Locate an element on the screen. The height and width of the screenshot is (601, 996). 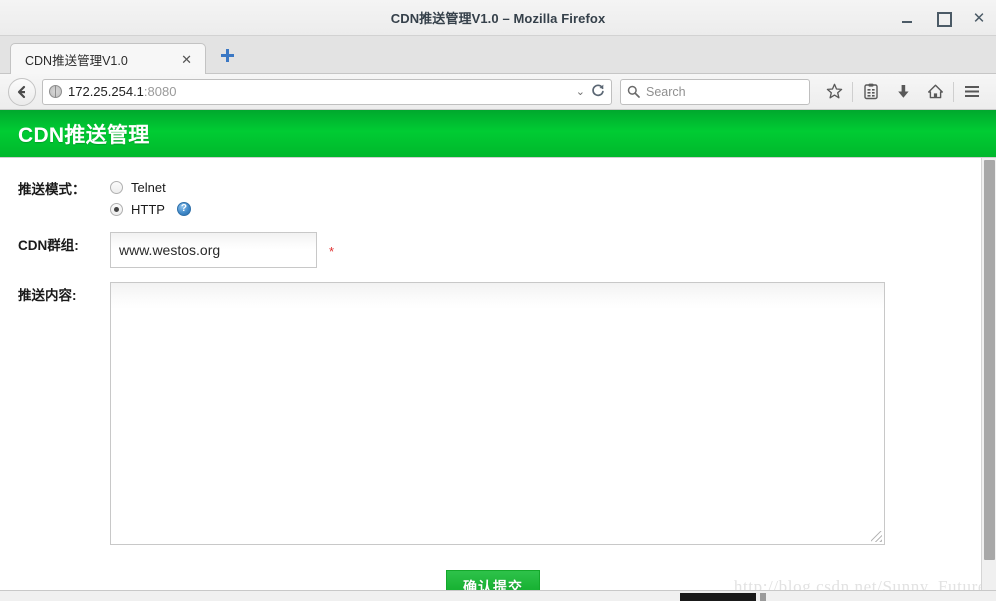
resize-grip-icon is located at coordinates (876, 536).